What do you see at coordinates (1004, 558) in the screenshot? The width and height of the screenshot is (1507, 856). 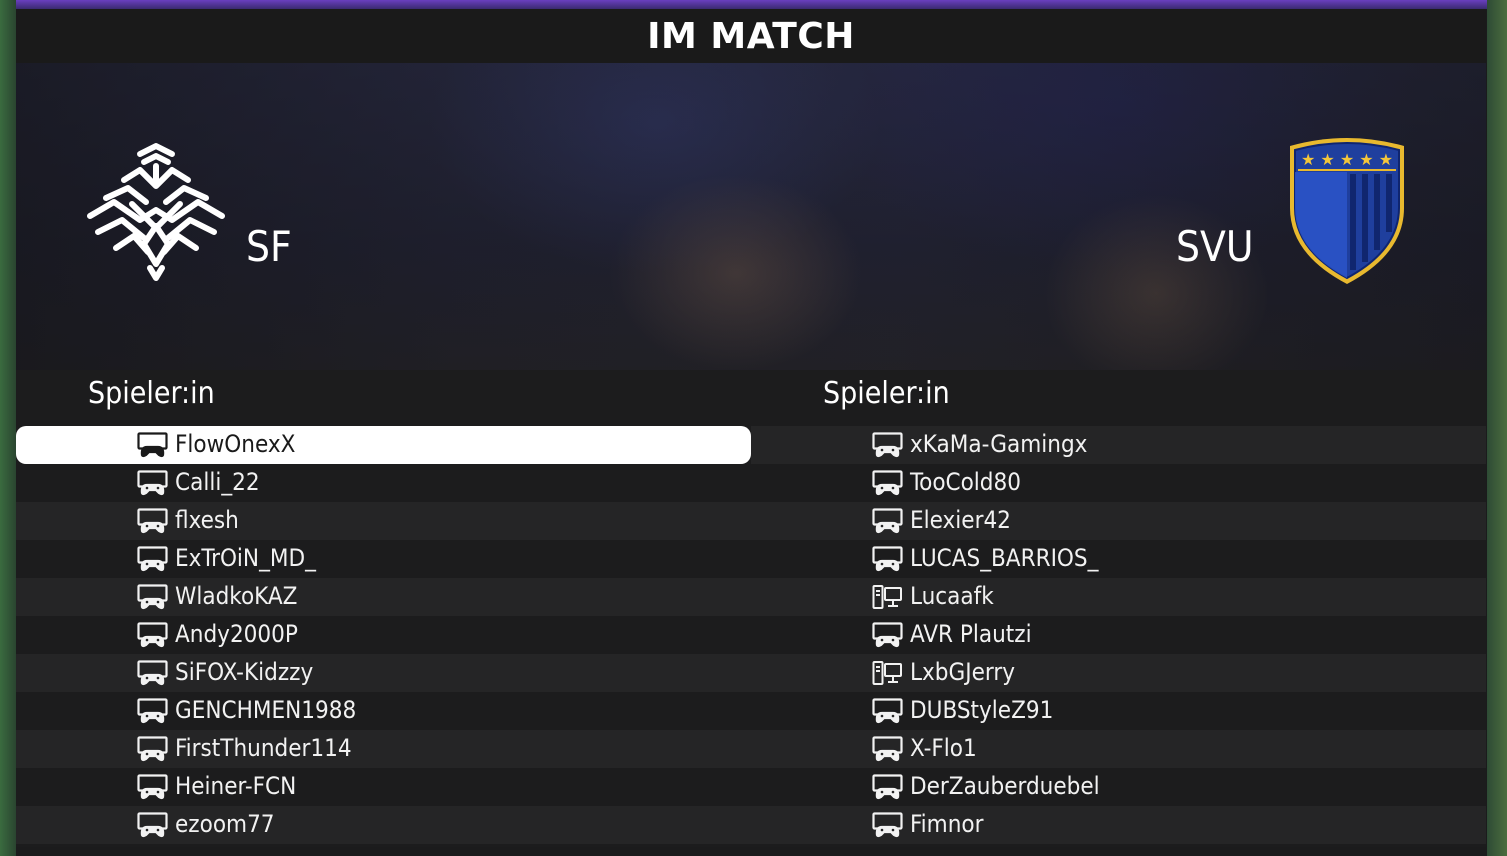 I see `player-name: LUCAS_BARRIOS_` at bounding box center [1004, 558].